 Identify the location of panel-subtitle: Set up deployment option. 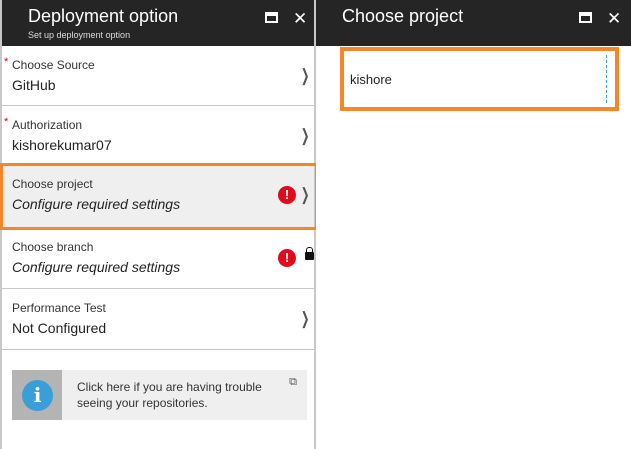
(79, 35).